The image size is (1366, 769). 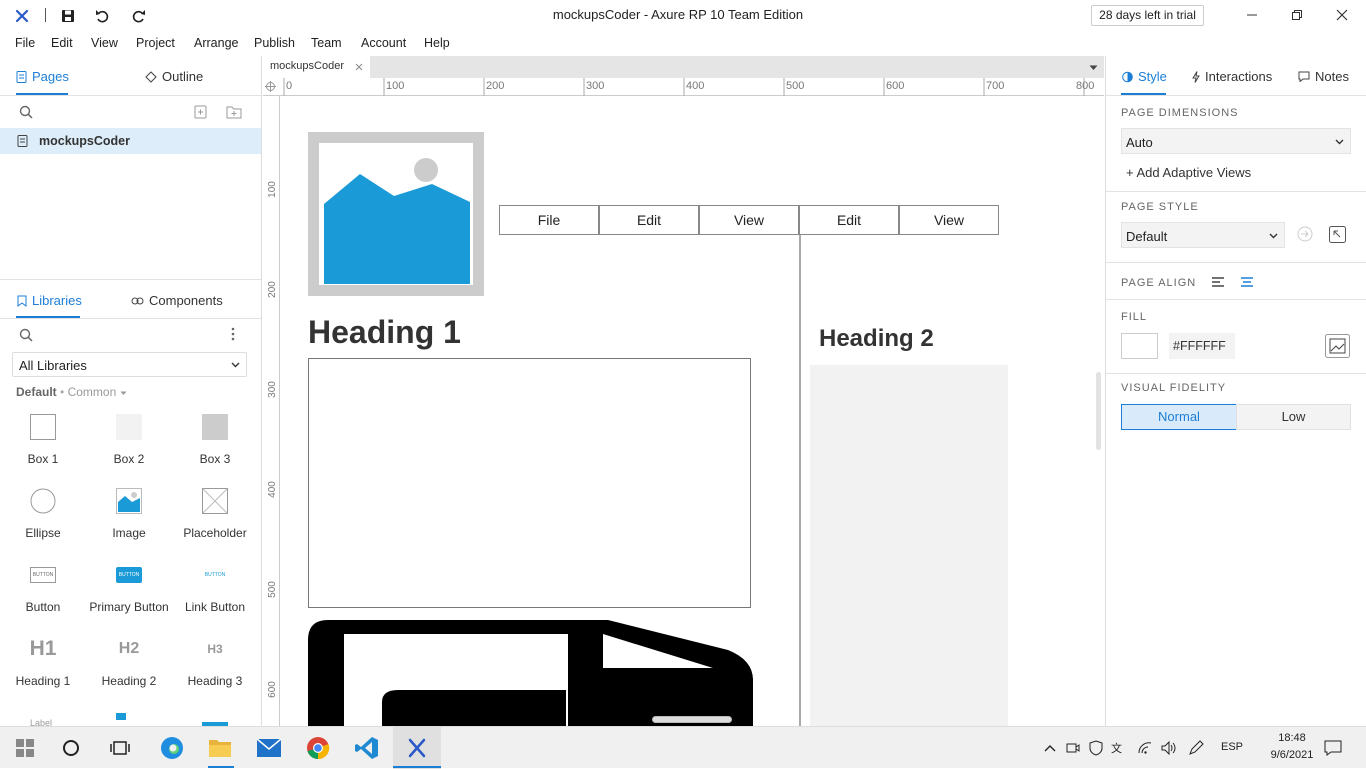 What do you see at coordinates (1323, 76) in the screenshot?
I see `tab-notes: Notes` at bounding box center [1323, 76].